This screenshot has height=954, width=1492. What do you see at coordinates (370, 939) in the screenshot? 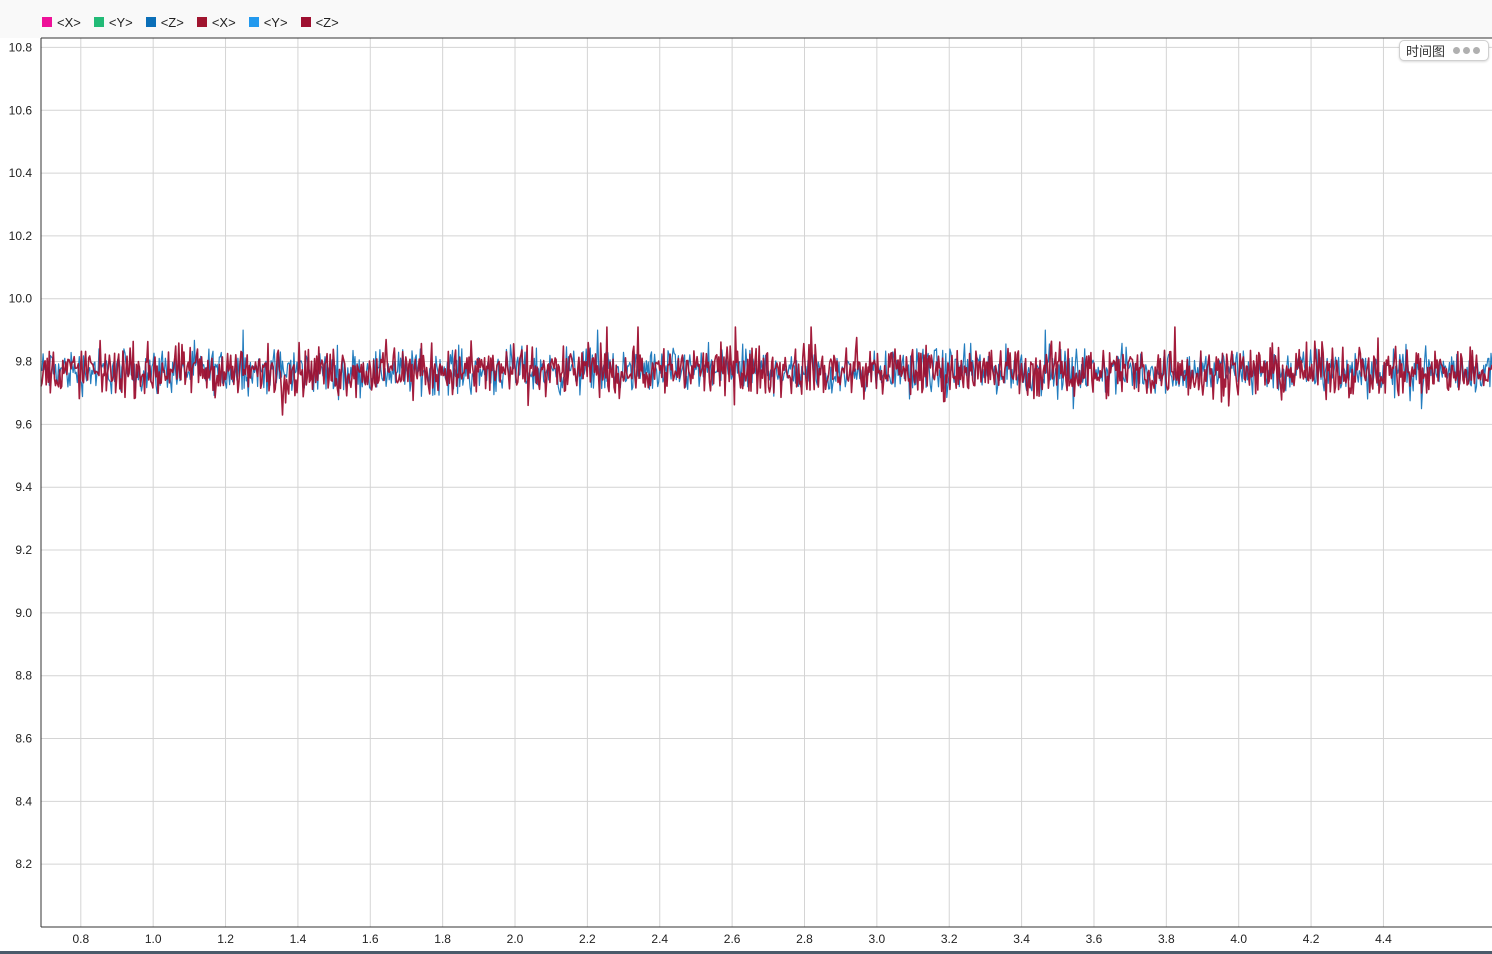
I see `x-tick-label: 1.6` at bounding box center [370, 939].